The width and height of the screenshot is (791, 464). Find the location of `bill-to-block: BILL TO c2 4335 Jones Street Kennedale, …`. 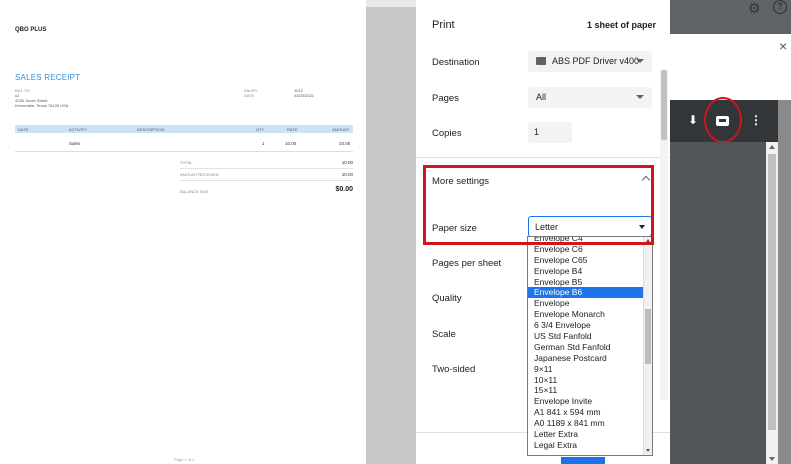

bill-to-block: BILL TO c2 4335 Jones Street Kennedale, … is located at coordinates (41, 98).